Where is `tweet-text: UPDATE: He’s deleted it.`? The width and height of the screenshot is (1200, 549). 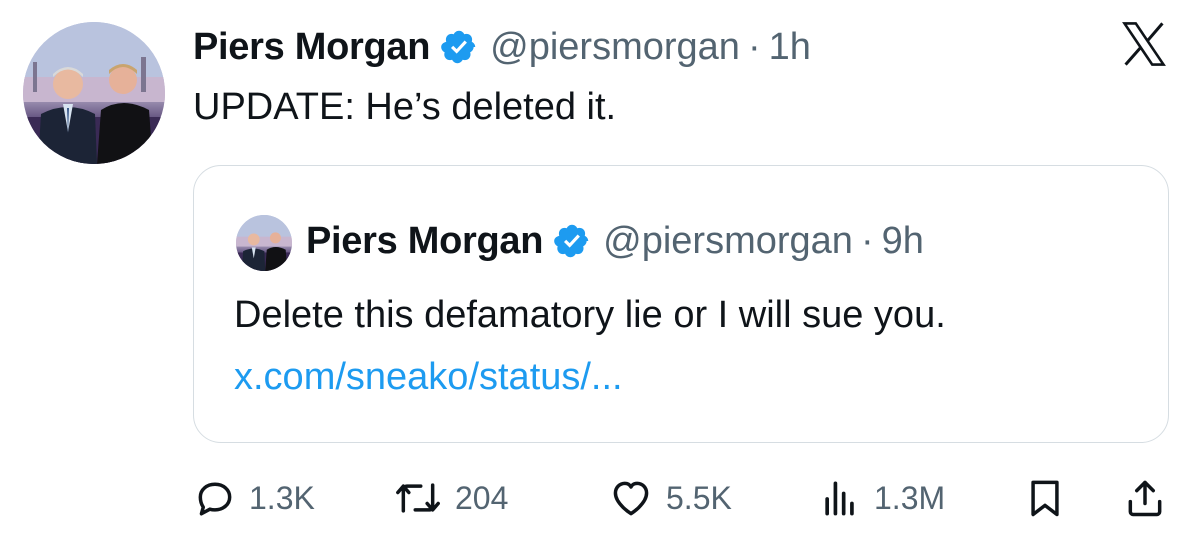
tweet-text: UPDATE: He’s deleted it. is located at coordinates (405, 107).